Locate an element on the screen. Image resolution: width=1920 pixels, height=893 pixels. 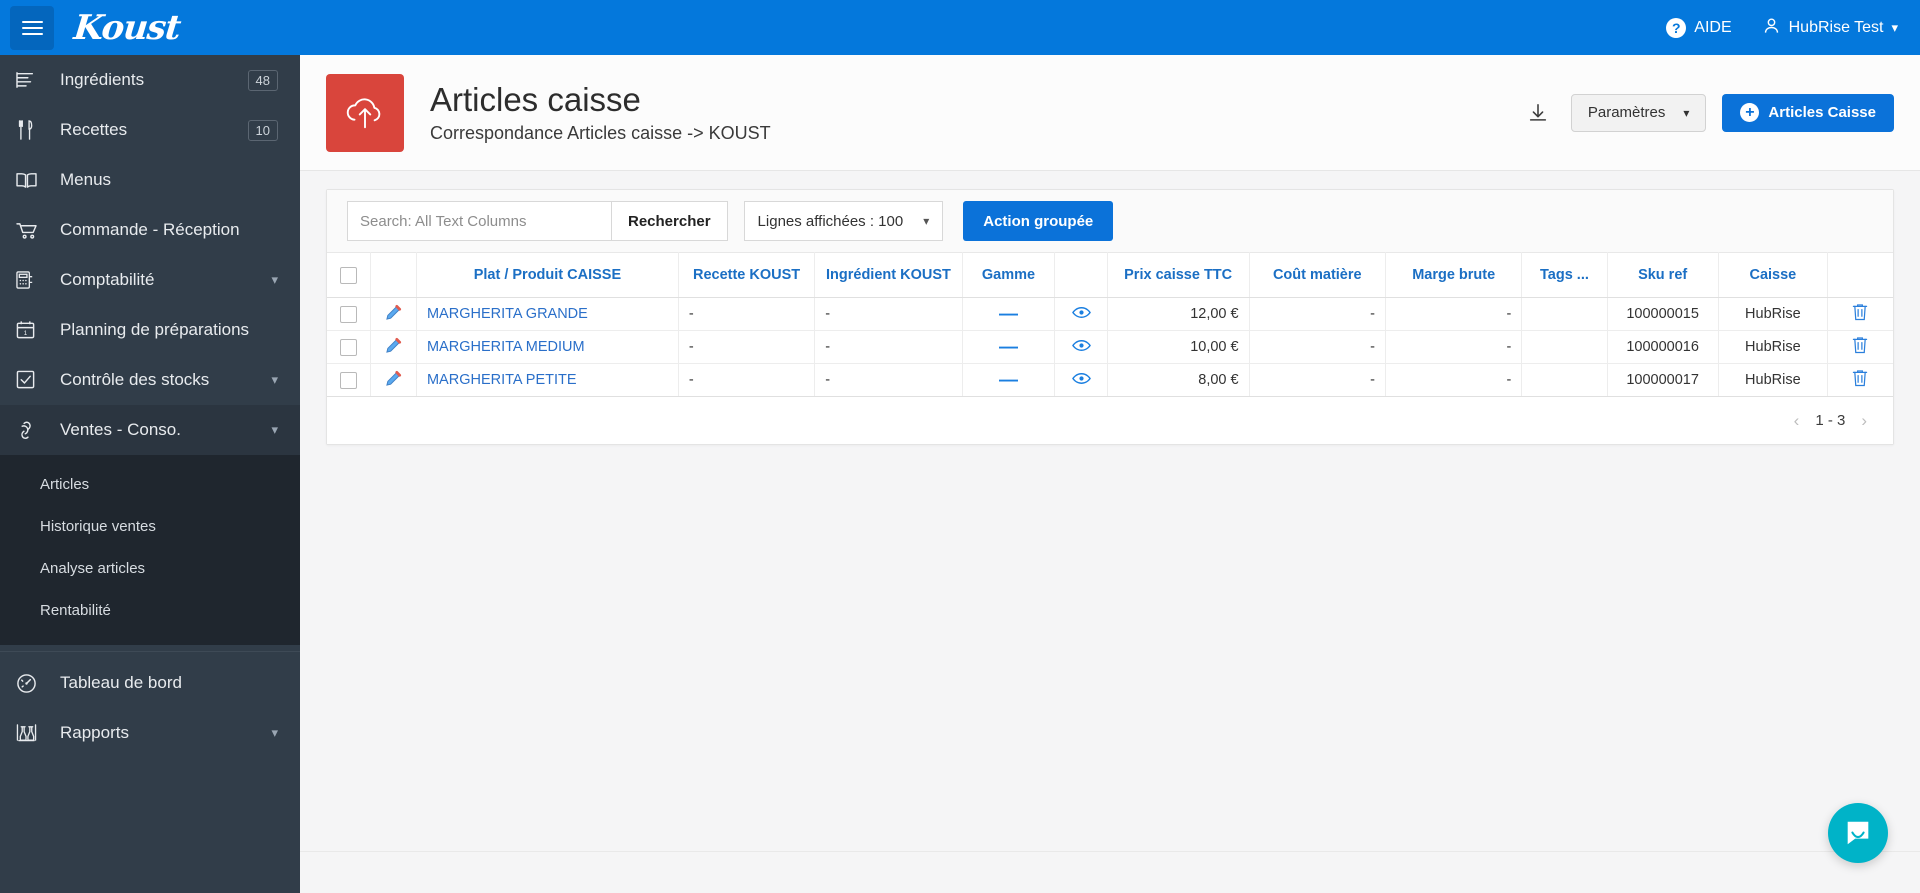
help-link: ? AIDE is located at coordinates (1699, 27).